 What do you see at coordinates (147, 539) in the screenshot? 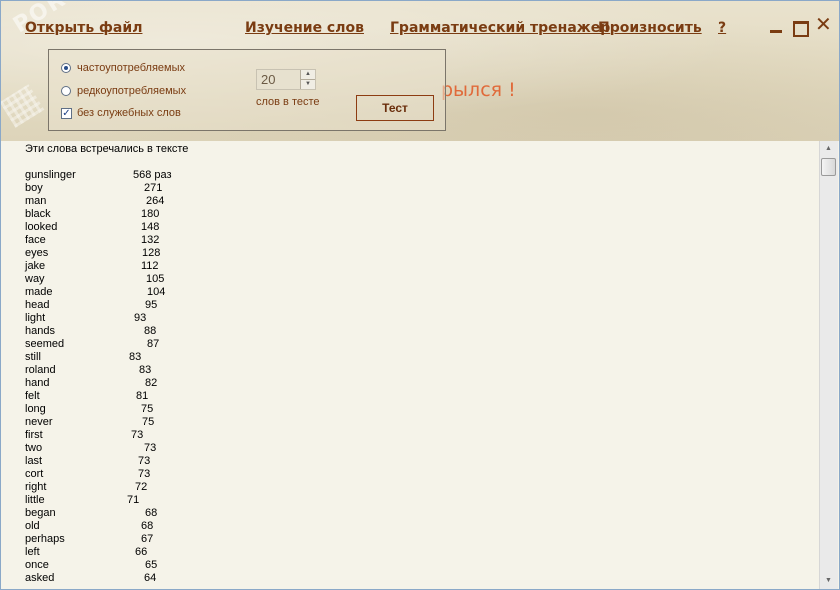
I see `word-count: 67` at bounding box center [147, 539].